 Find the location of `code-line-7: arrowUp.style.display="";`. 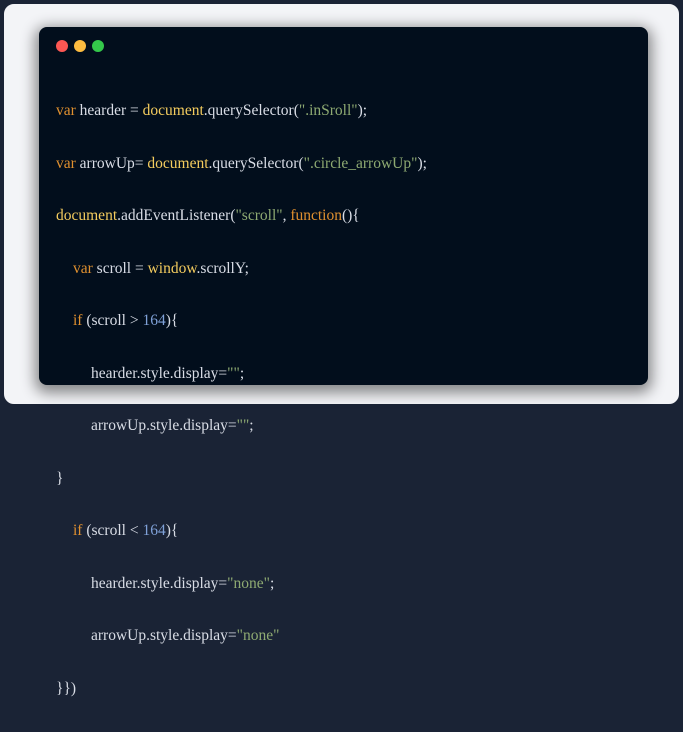

code-line-7: arrowUp.style.display=""; is located at coordinates (241, 426).